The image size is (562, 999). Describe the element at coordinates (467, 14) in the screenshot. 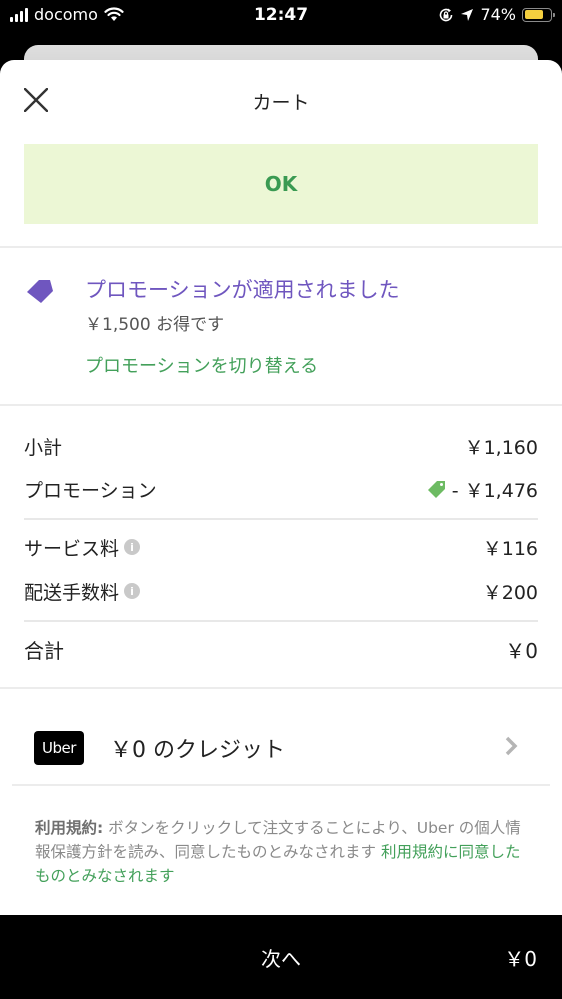

I see `location-arrow-icon` at that location.